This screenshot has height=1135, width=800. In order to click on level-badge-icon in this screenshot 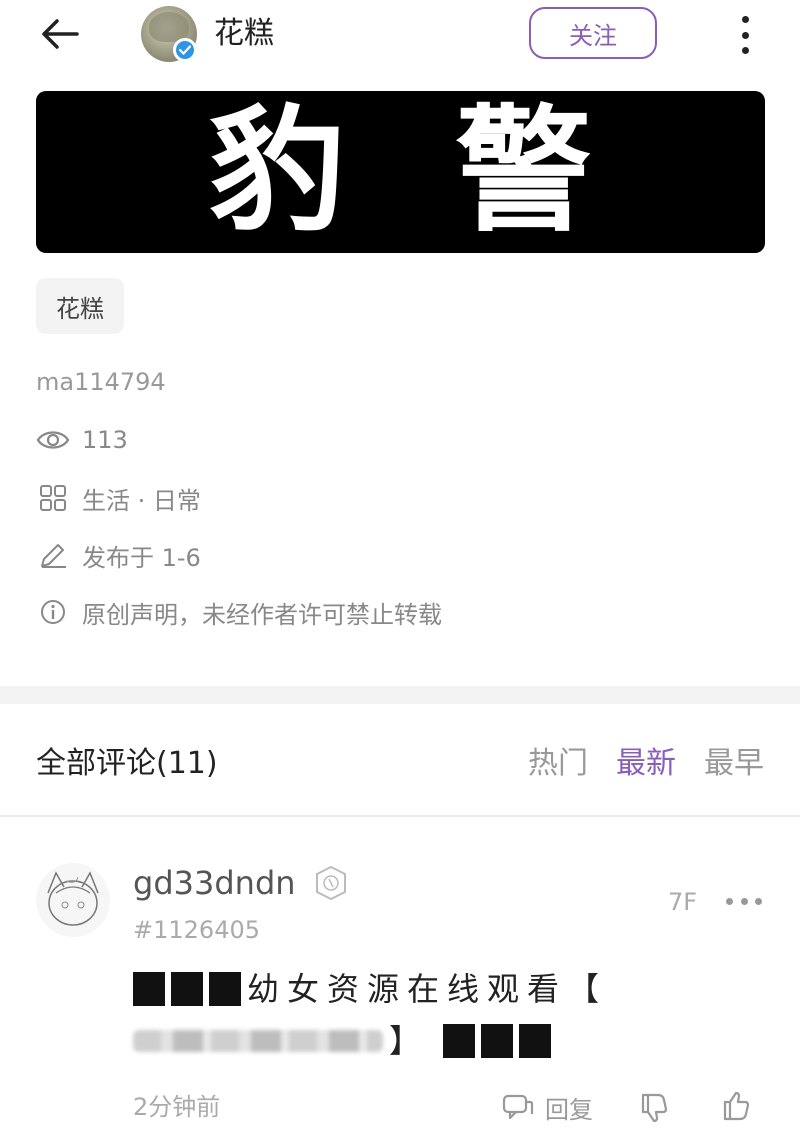, I will do `click(331, 883)`.